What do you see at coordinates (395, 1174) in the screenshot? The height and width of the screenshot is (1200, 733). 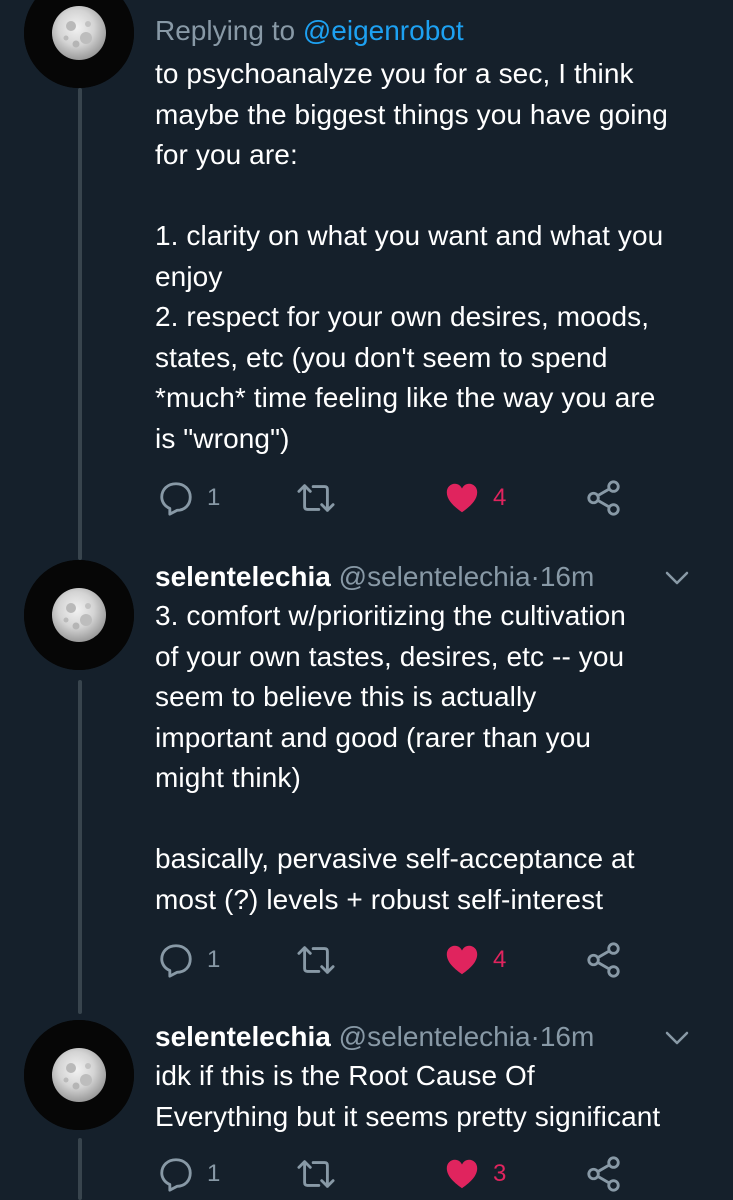 I see `tweet-actions: 1 3` at bounding box center [395, 1174].